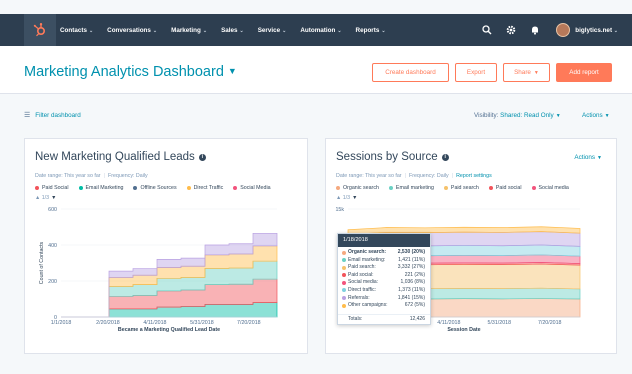  What do you see at coordinates (584, 72) in the screenshot?
I see `add-report-button: Add report` at bounding box center [584, 72].